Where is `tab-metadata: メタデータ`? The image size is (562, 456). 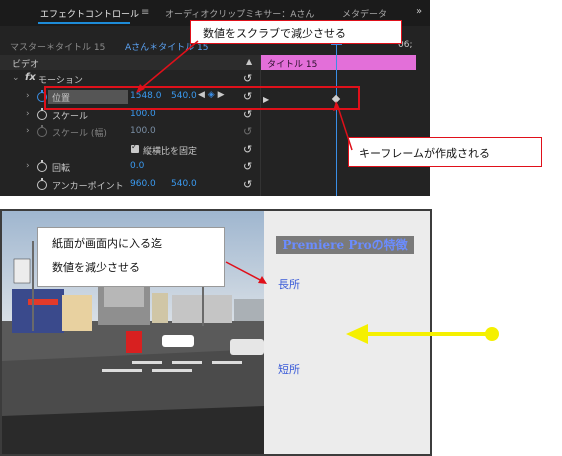 tab-metadata: メタデータ is located at coordinates (364, 13).